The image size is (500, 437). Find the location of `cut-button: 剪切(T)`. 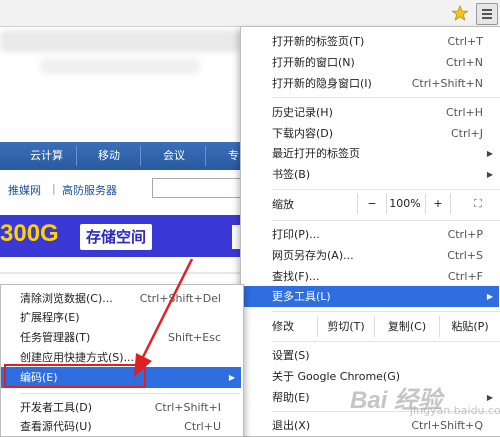

cut-button: 剪切(T) is located at coordinates (345, 326).